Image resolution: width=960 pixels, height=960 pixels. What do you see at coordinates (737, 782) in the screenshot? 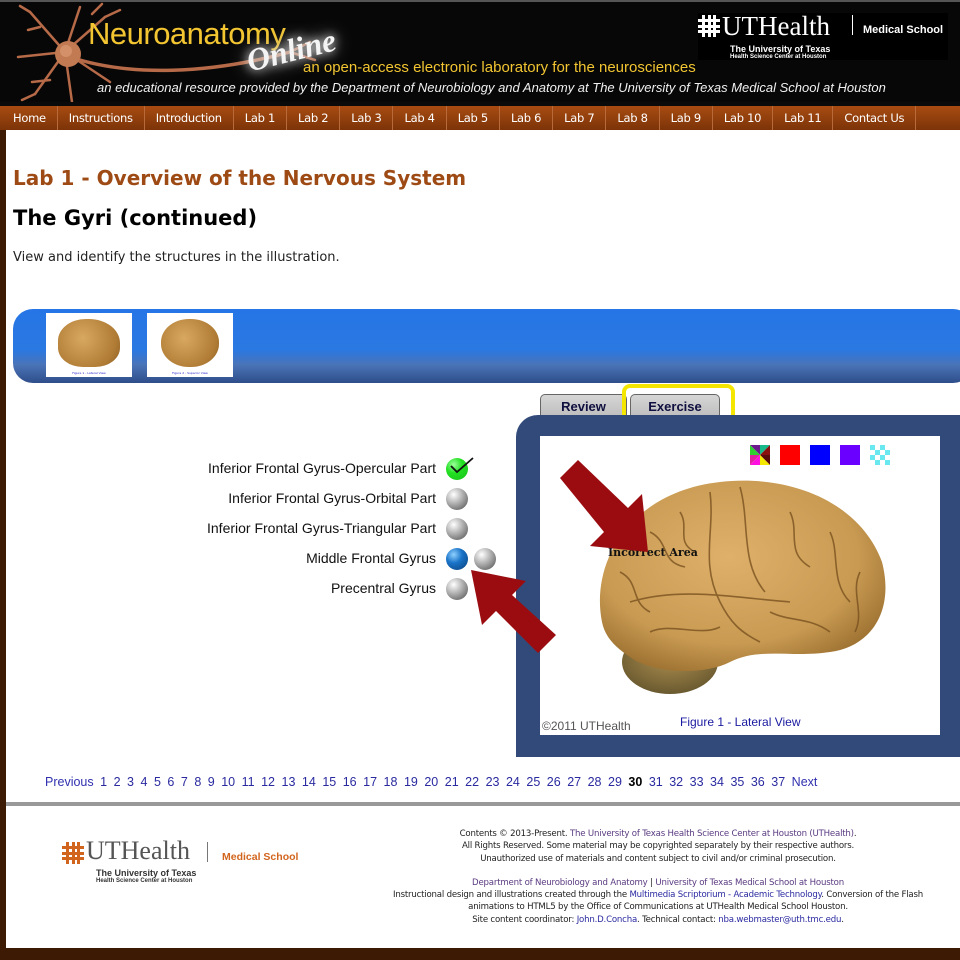
I see `pagination-page-link: 35` at bounding box center [737, 782].